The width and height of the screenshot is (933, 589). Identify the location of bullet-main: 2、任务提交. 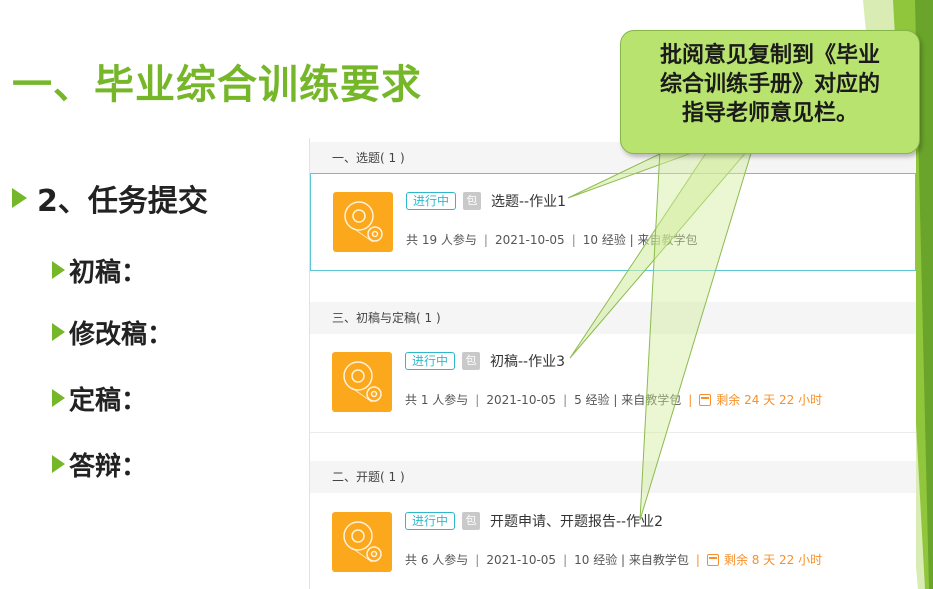
(110, 198).